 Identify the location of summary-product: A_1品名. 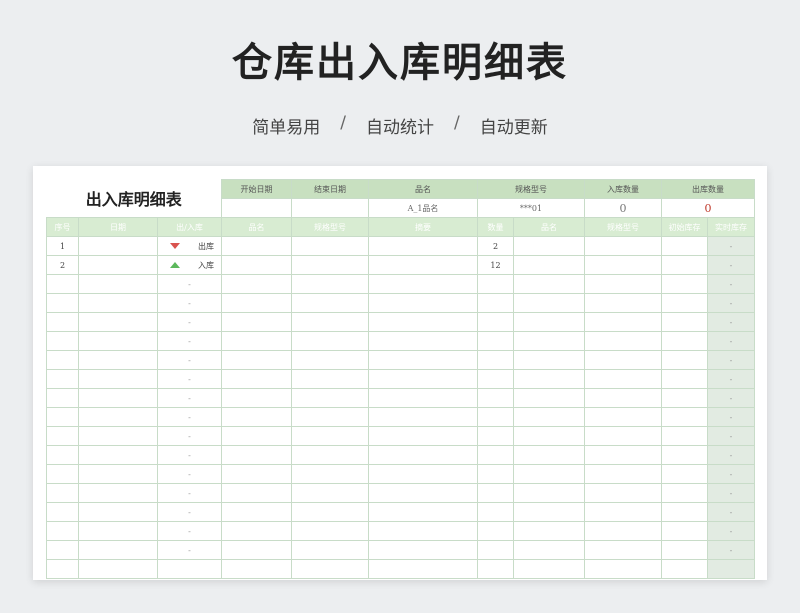
(423, 208).